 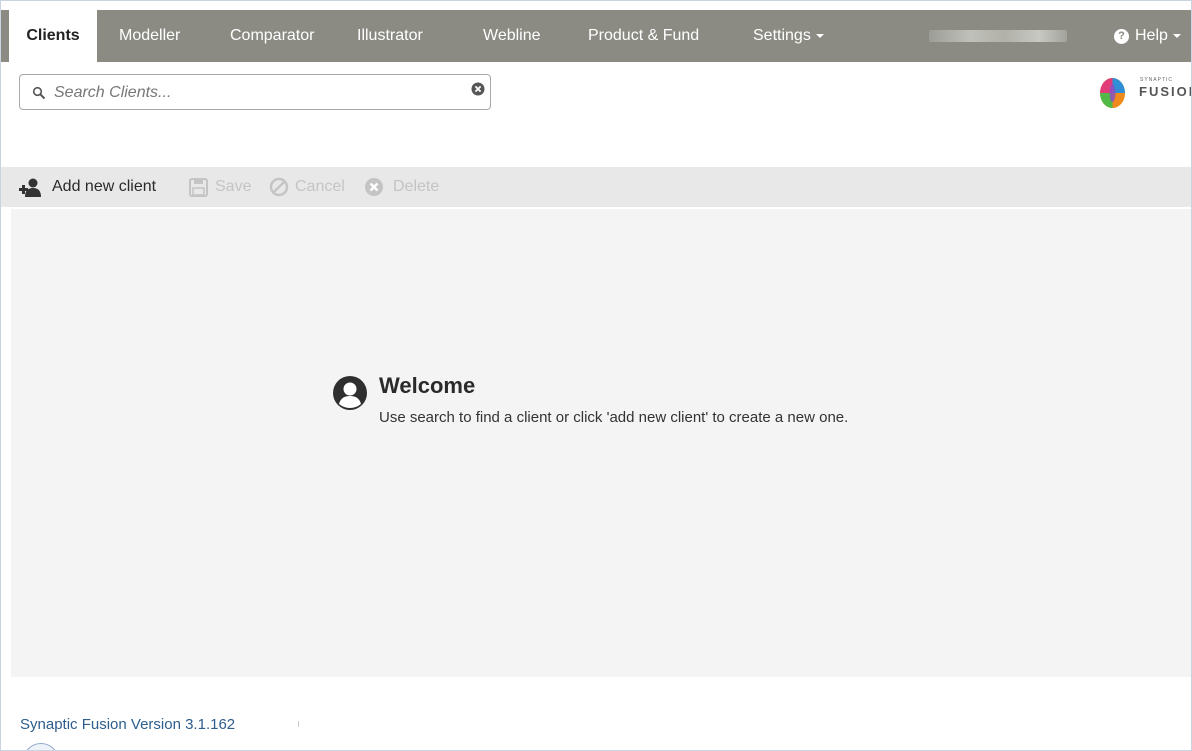 What do you see at coordinates (1165, 91) in the screenshot?
I see `logo-text-big: FUSION` at bounding box center [1165, 91].